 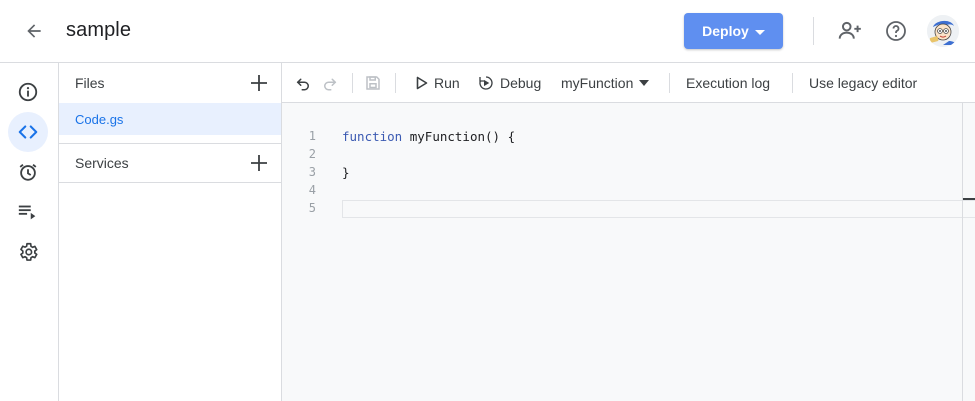 What do you see at coordinates (372, 136) in the screenshot?
I see `code-keyword: function` at bounding box center [372, 136].